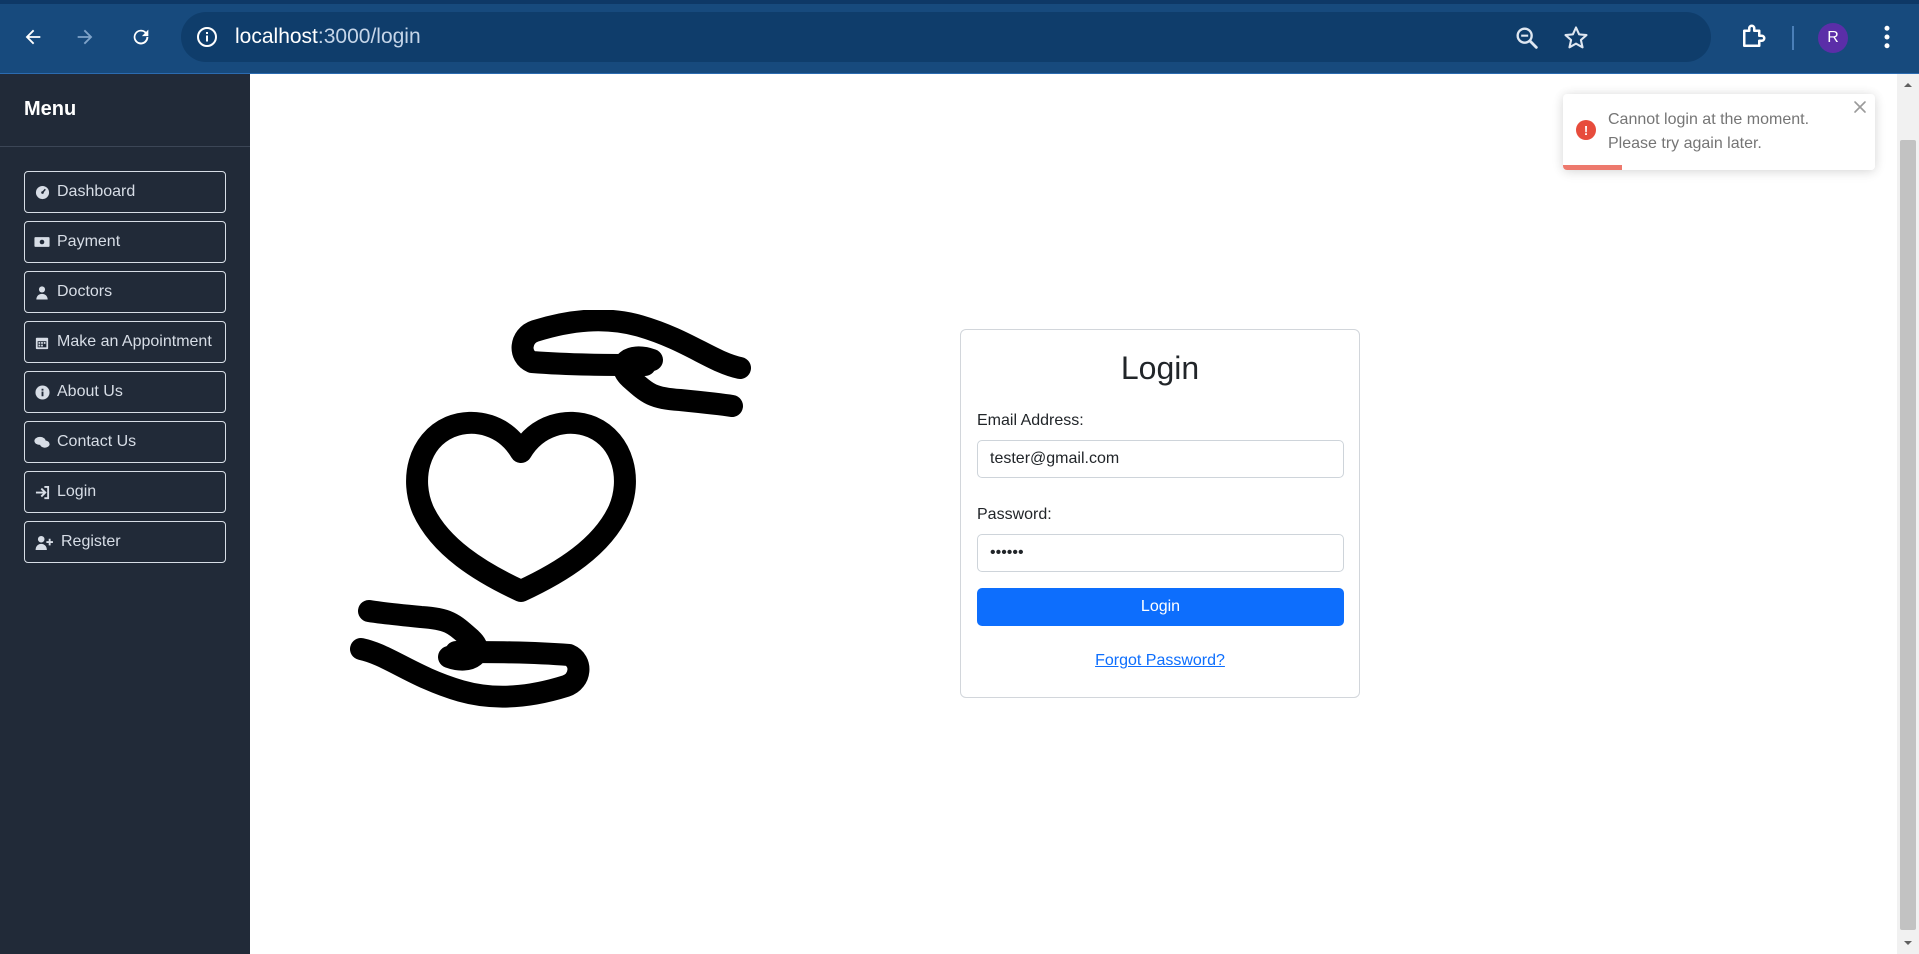 This screenshot has width=1919, height=954. I want to click on reload-button, so click(141, 37).